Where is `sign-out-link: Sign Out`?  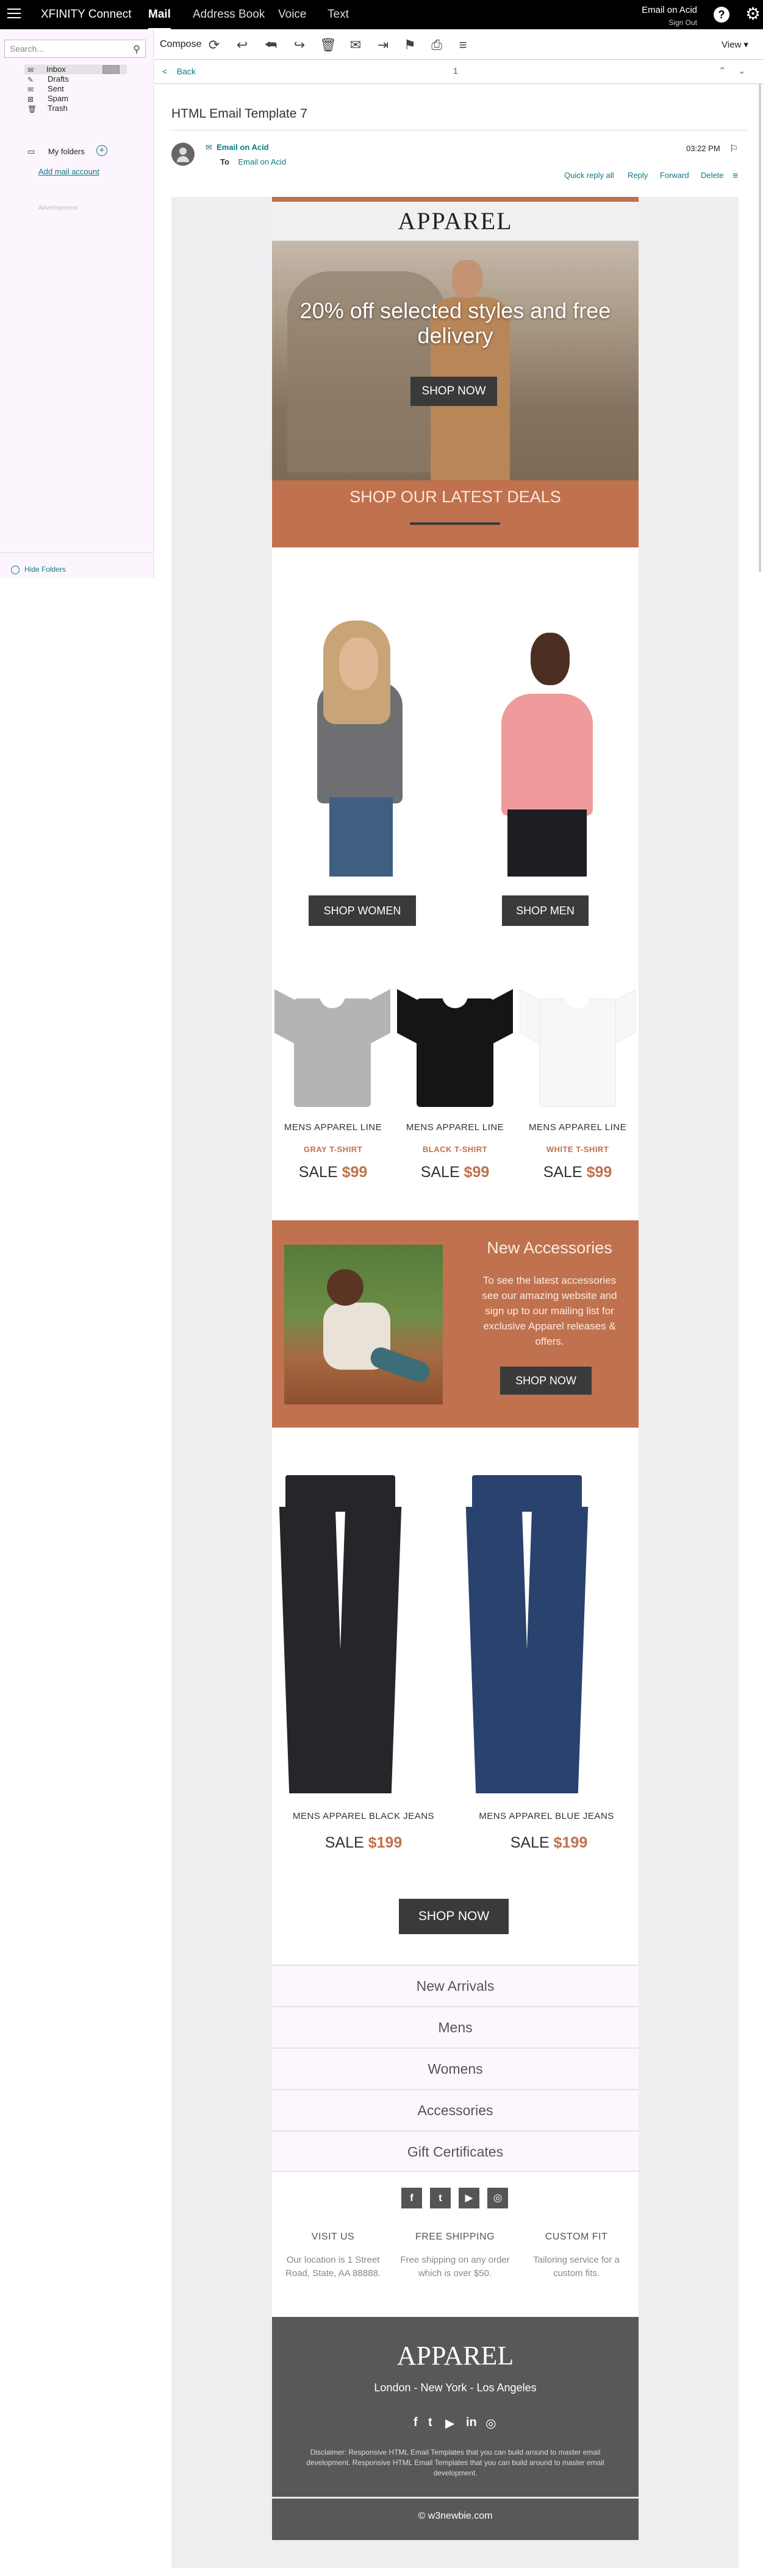
sign-out-link: Sign Out is located at coordinates (669, 22).